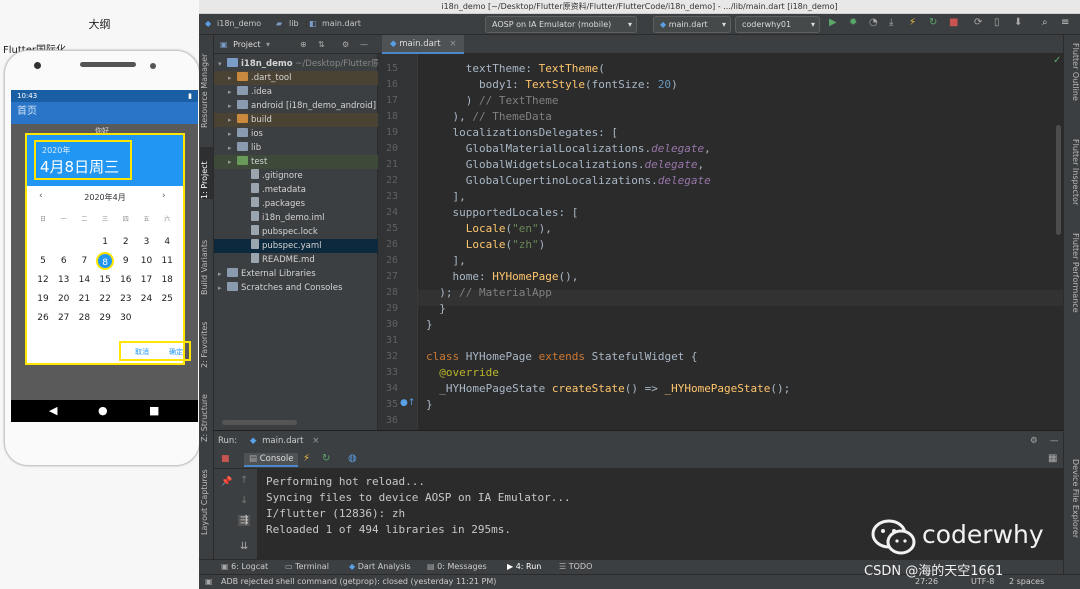 The width and height of the screenshot is (1080, 589). What do you see at coordinates (296, 120) in the screenshot?
I see `project-tree-item: ▸ build` at bounding box center [296, 120].